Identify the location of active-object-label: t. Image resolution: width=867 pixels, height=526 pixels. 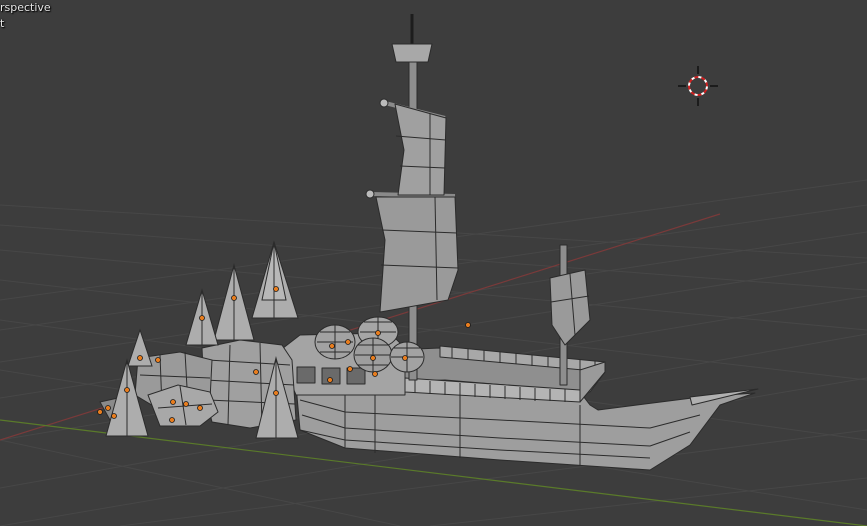
(2, 23).